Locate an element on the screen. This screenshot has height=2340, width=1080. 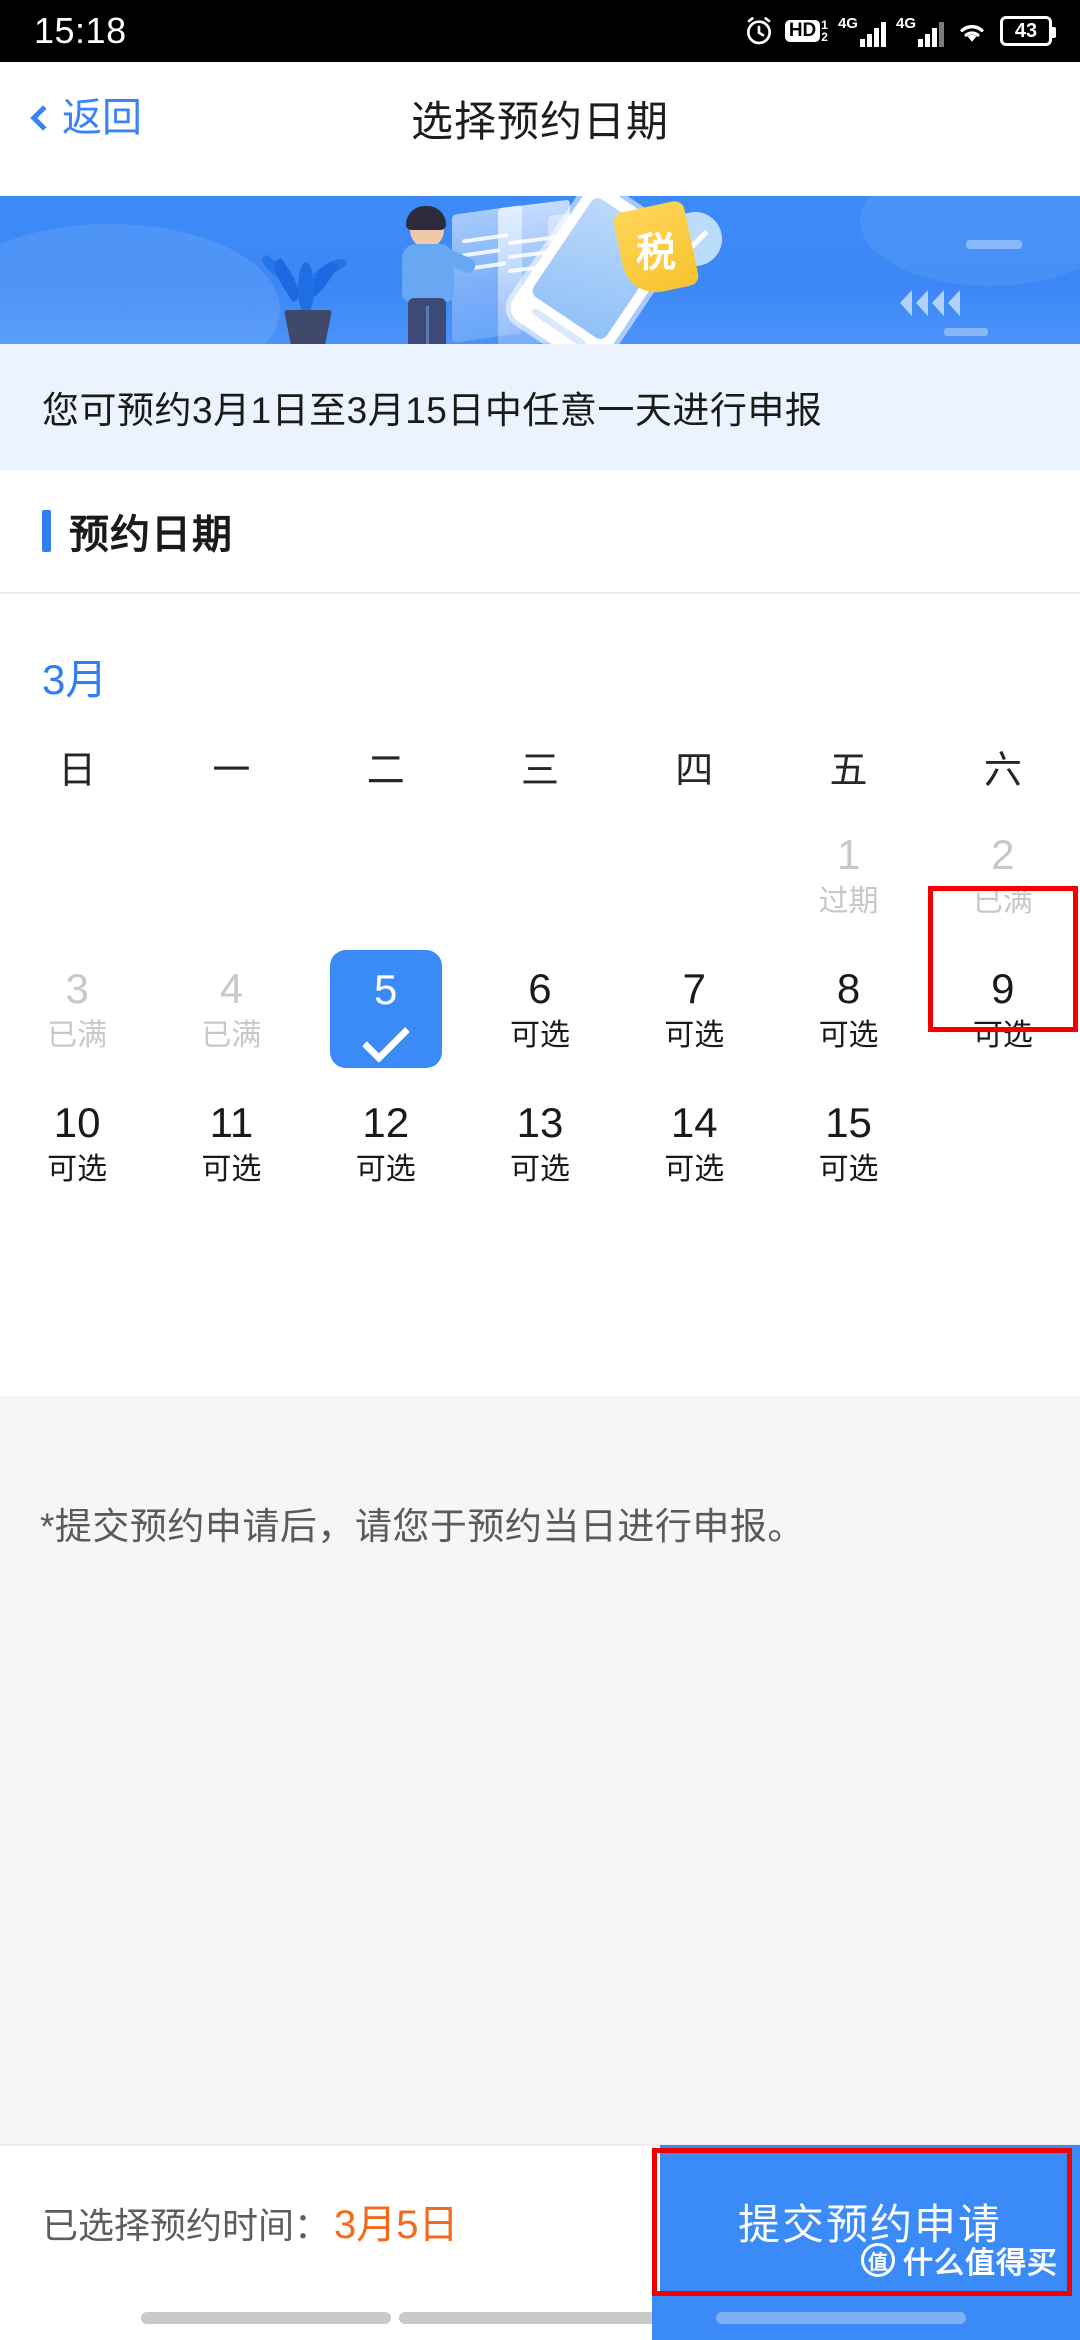
selected-date-value: 3月5日 is located at coordinates (396, 2225).